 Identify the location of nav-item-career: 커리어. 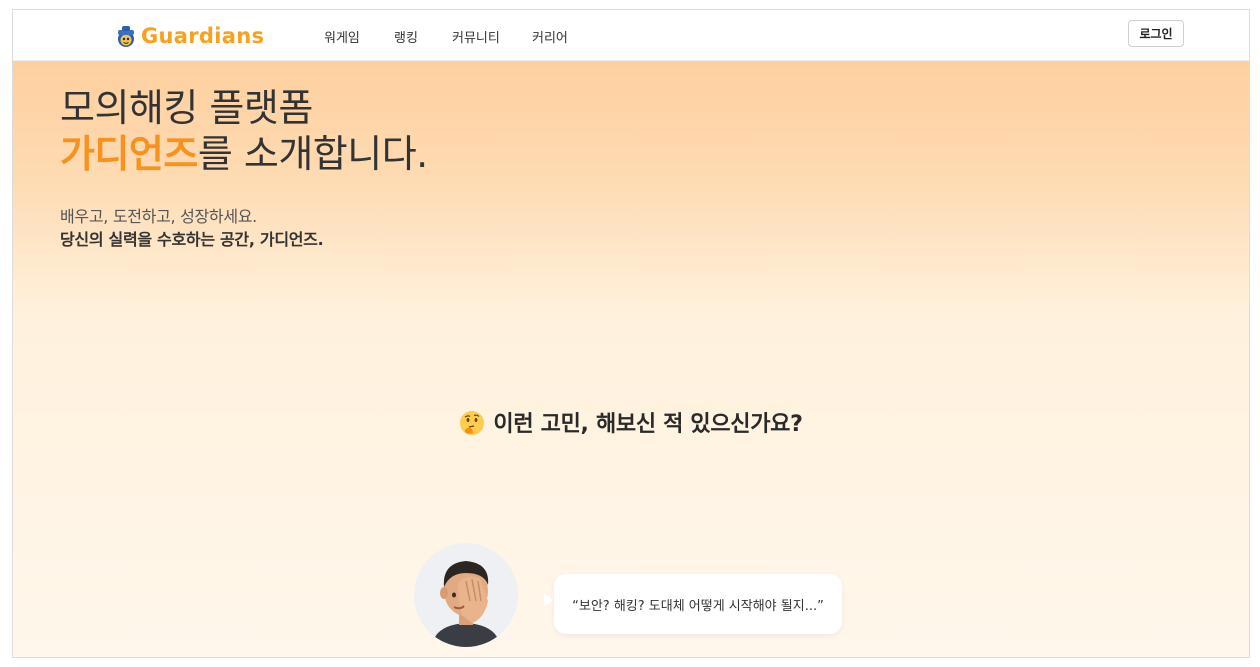
(550, 36).